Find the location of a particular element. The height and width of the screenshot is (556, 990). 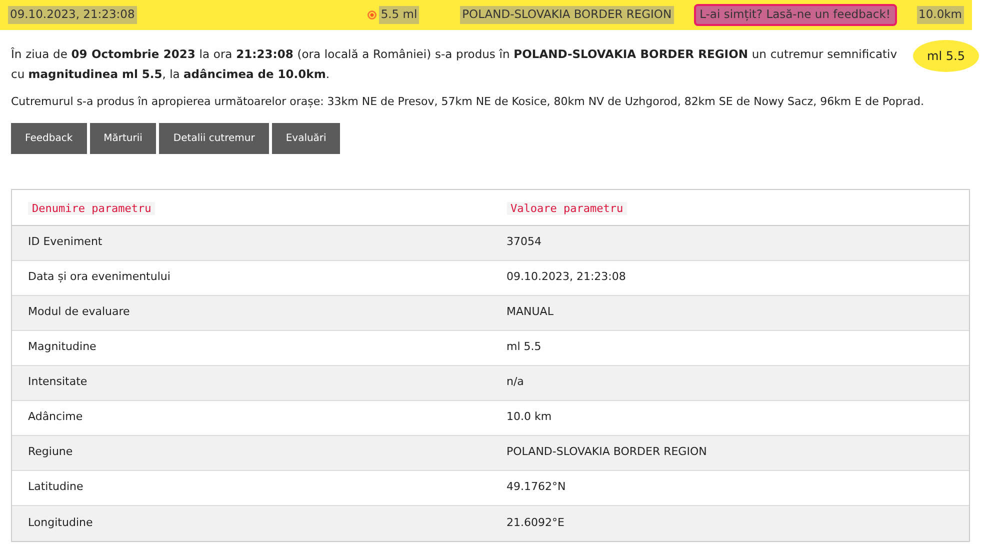

tab-button: Evaluări is located at coordinates (306, 138).